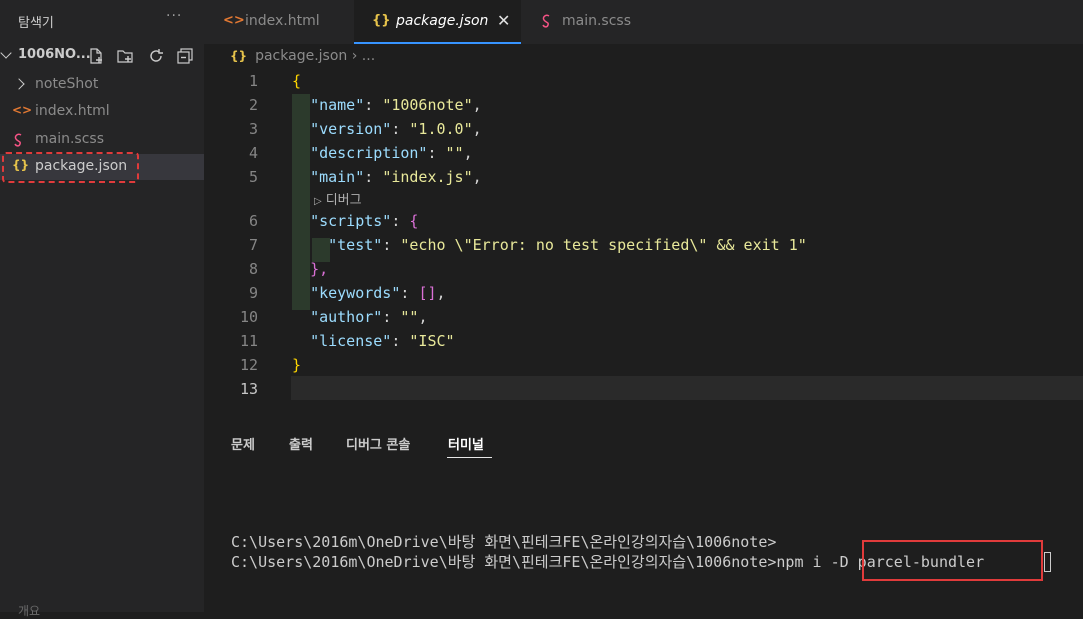 This screenshot has height=619, width=1083. I want to click on tab-problems: 문제, so click(243, 443).